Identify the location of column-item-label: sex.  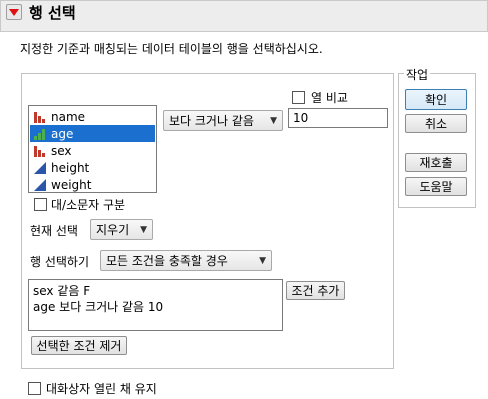
(61, 150).